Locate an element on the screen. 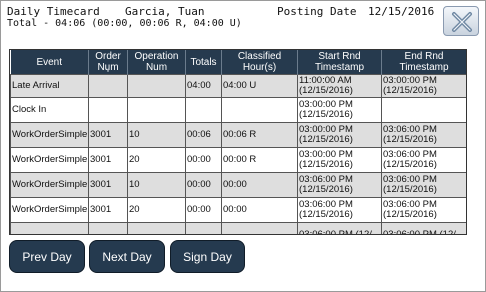 The image size is (486, 292). column-header-event: Event is located at coordinates (49, 62).